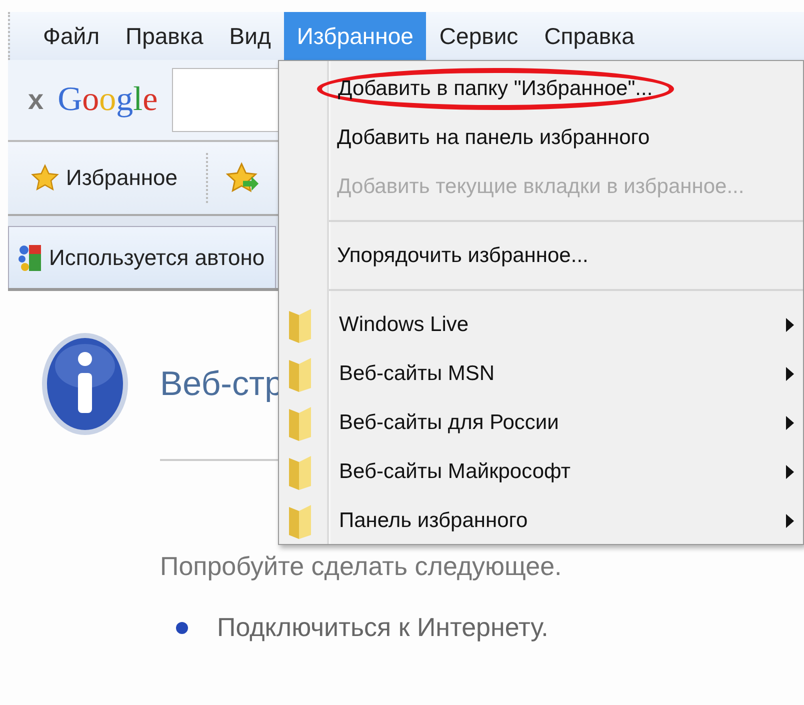 Image resolution: width=804 pixels, height=705 pixels. Describe the element at coordinates (479, 36) in the screenshot. I see `menu-bar-item: Сервис` at that location.